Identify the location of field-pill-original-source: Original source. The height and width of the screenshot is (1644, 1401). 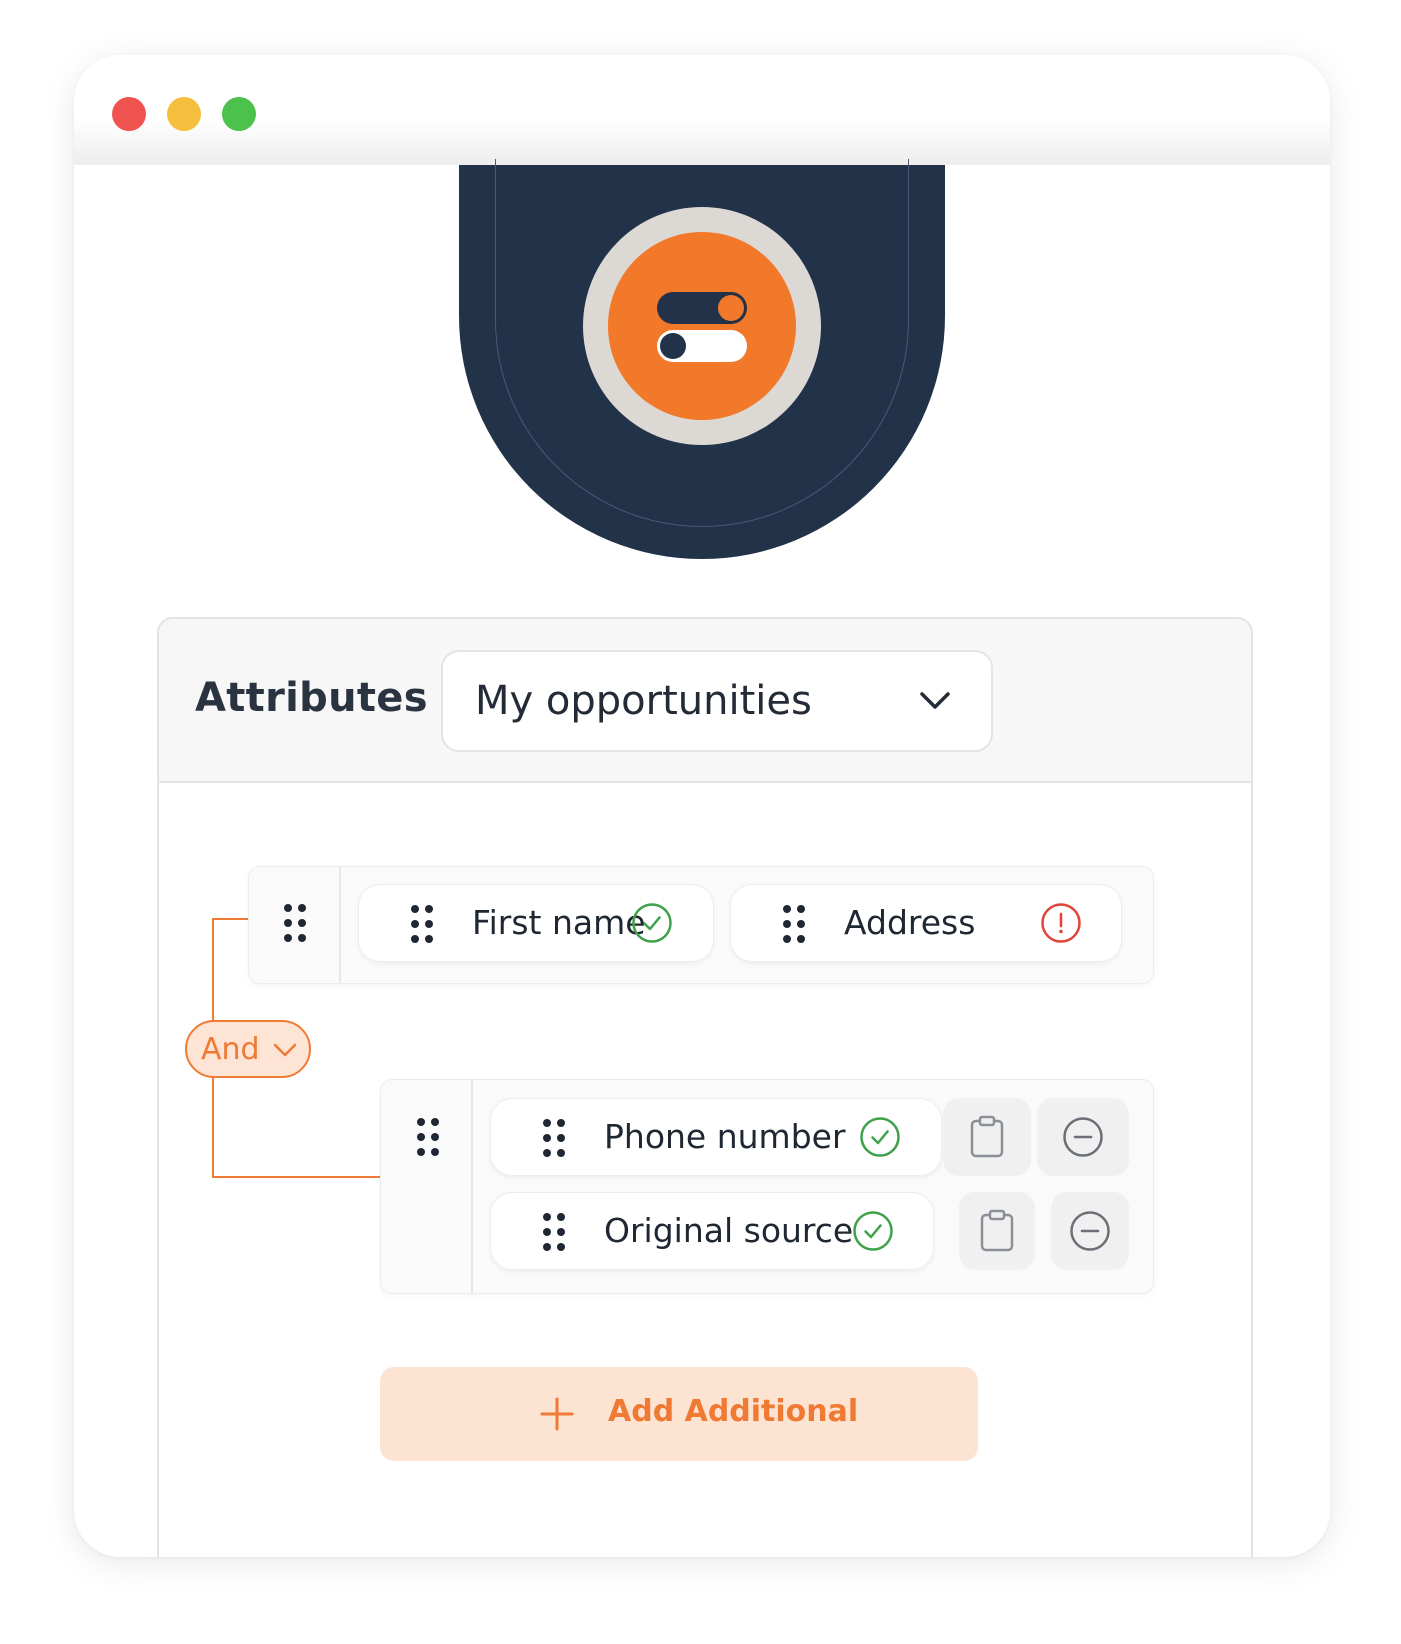
(712, 1231).